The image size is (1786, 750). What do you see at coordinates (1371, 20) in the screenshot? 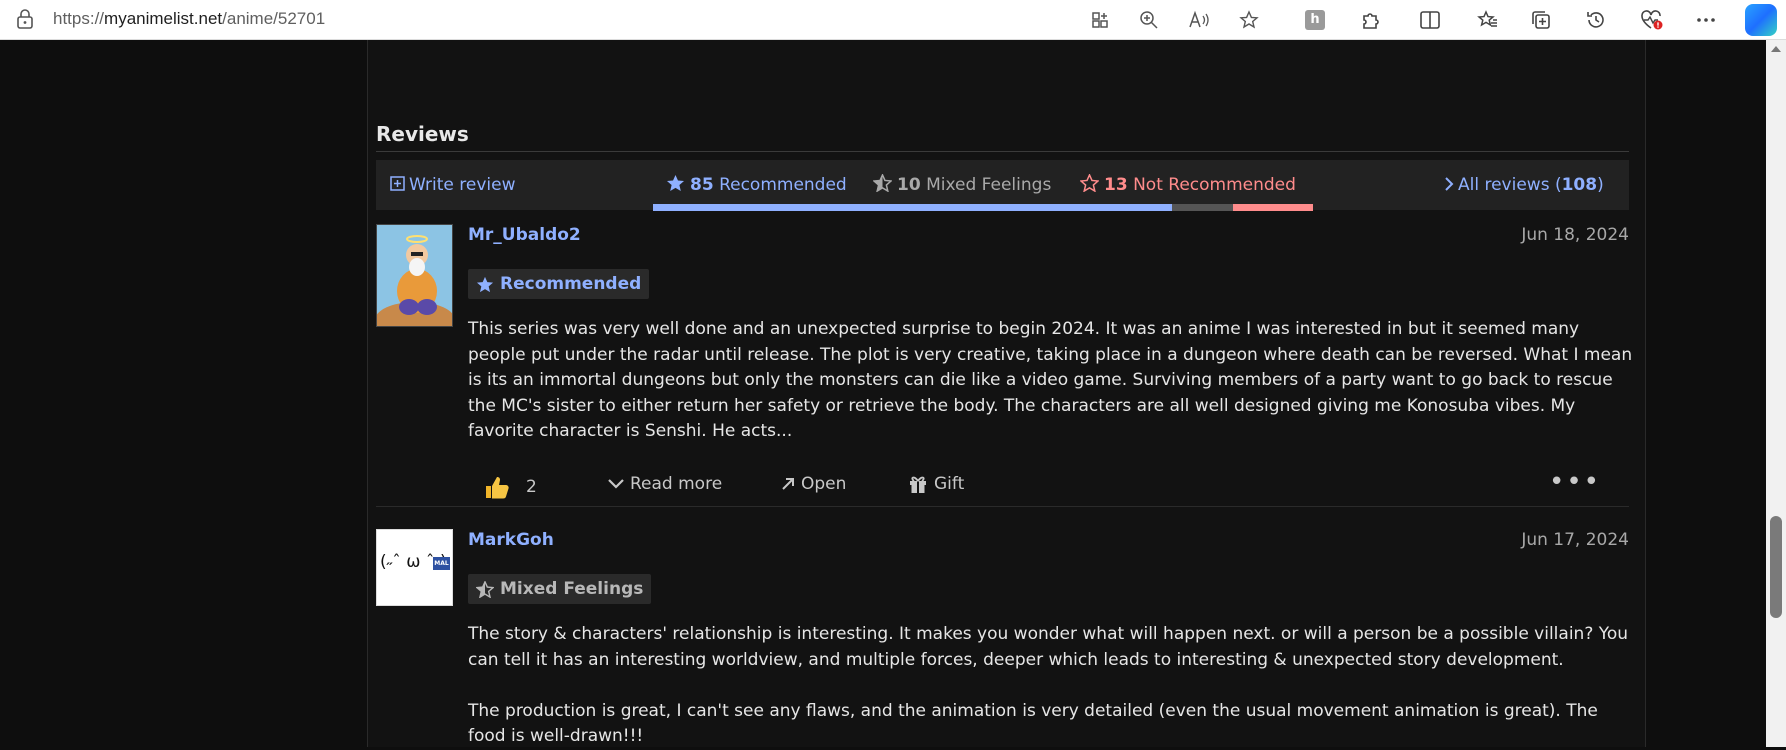
I see `extensions-puzzle-icon` at bounding box center [1371, 20].